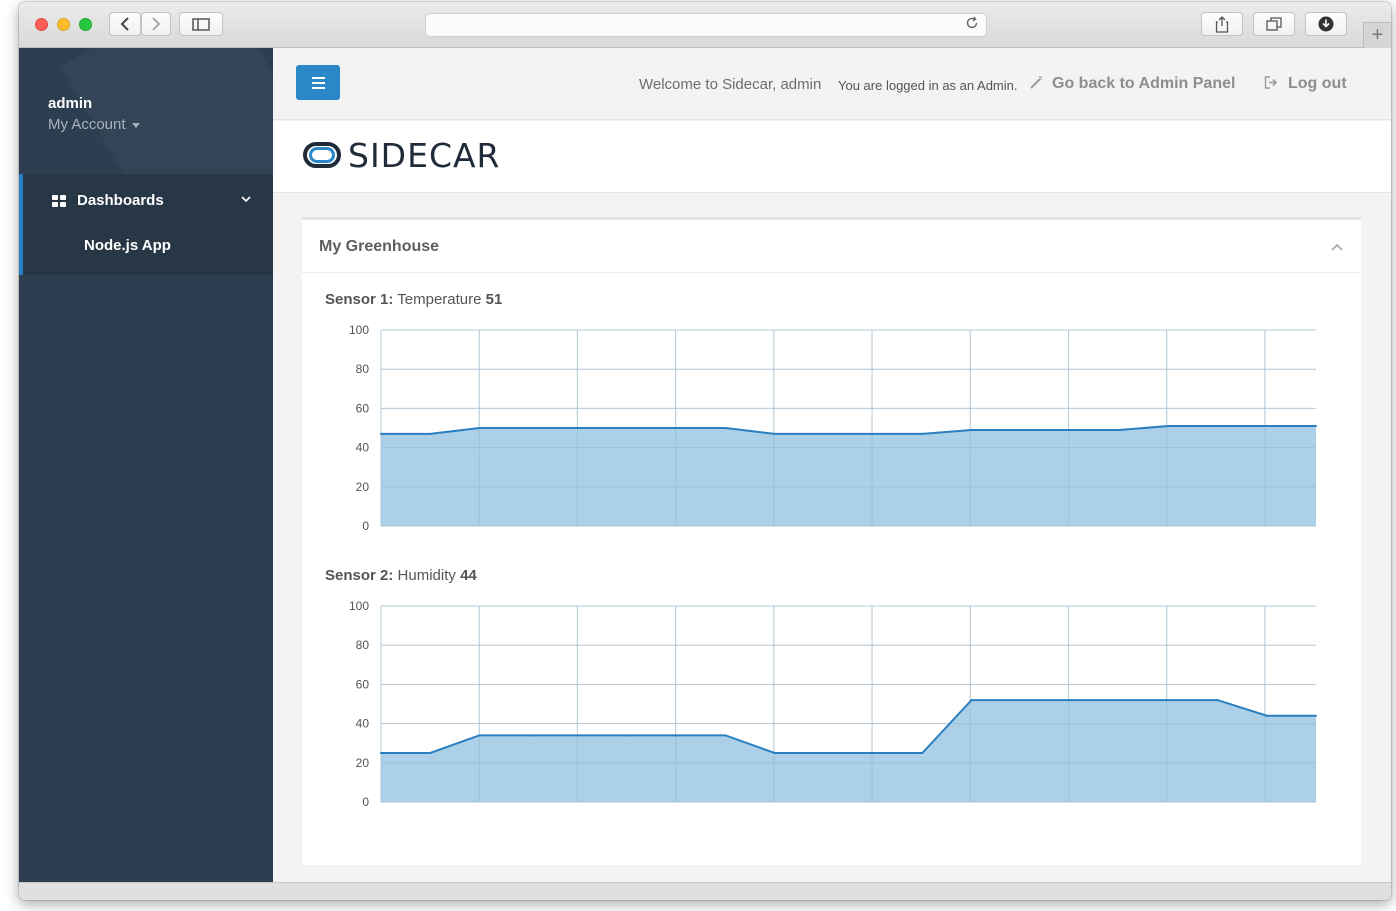 This screenshot has width=1396, height=911. I want to click on share-button, so click(1222, 24).